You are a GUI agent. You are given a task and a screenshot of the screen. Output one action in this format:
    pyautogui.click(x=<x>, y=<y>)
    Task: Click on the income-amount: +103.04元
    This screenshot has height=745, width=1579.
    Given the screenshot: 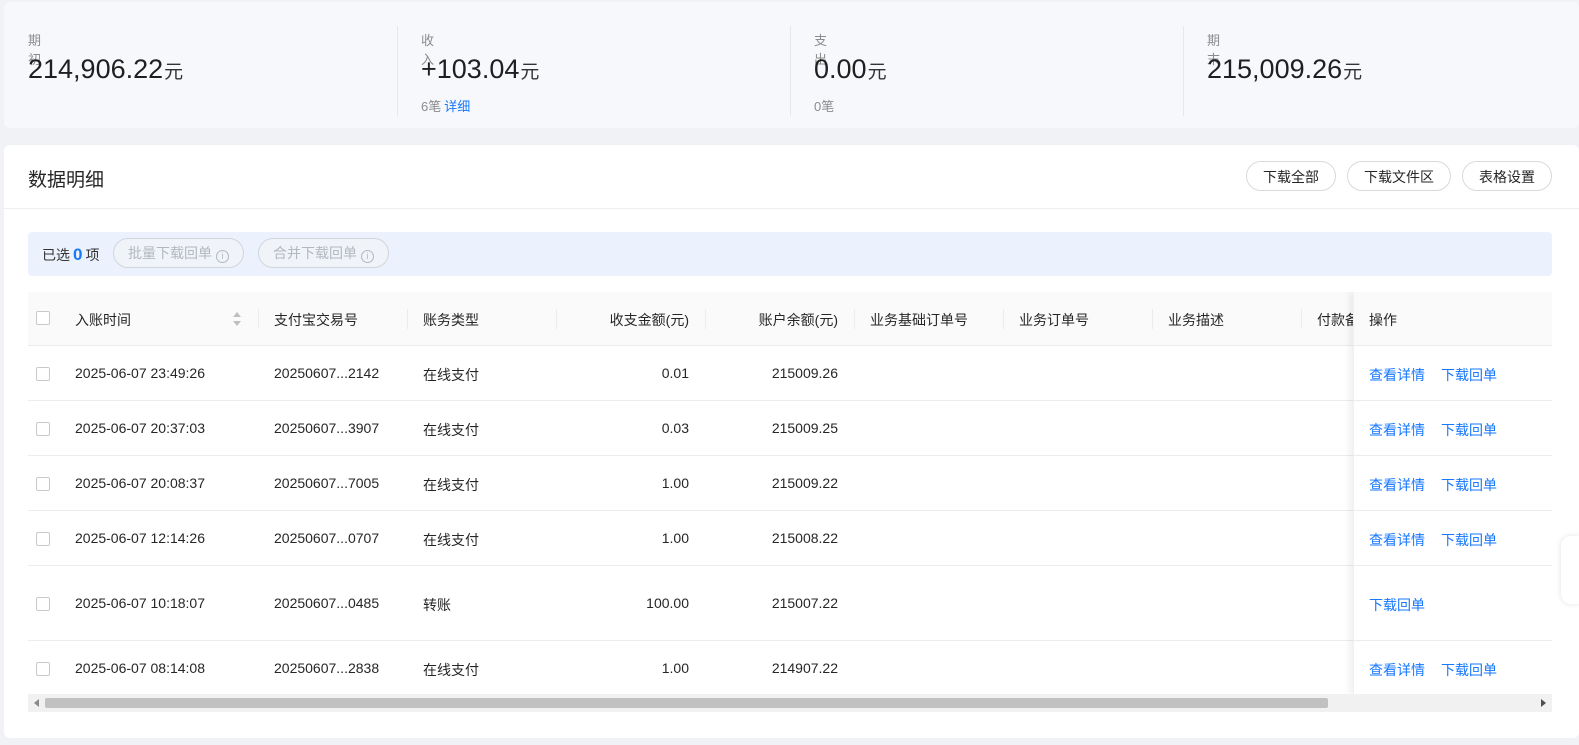 What is the action you would take?
    pyautogui.click(x=480, y=69)
    